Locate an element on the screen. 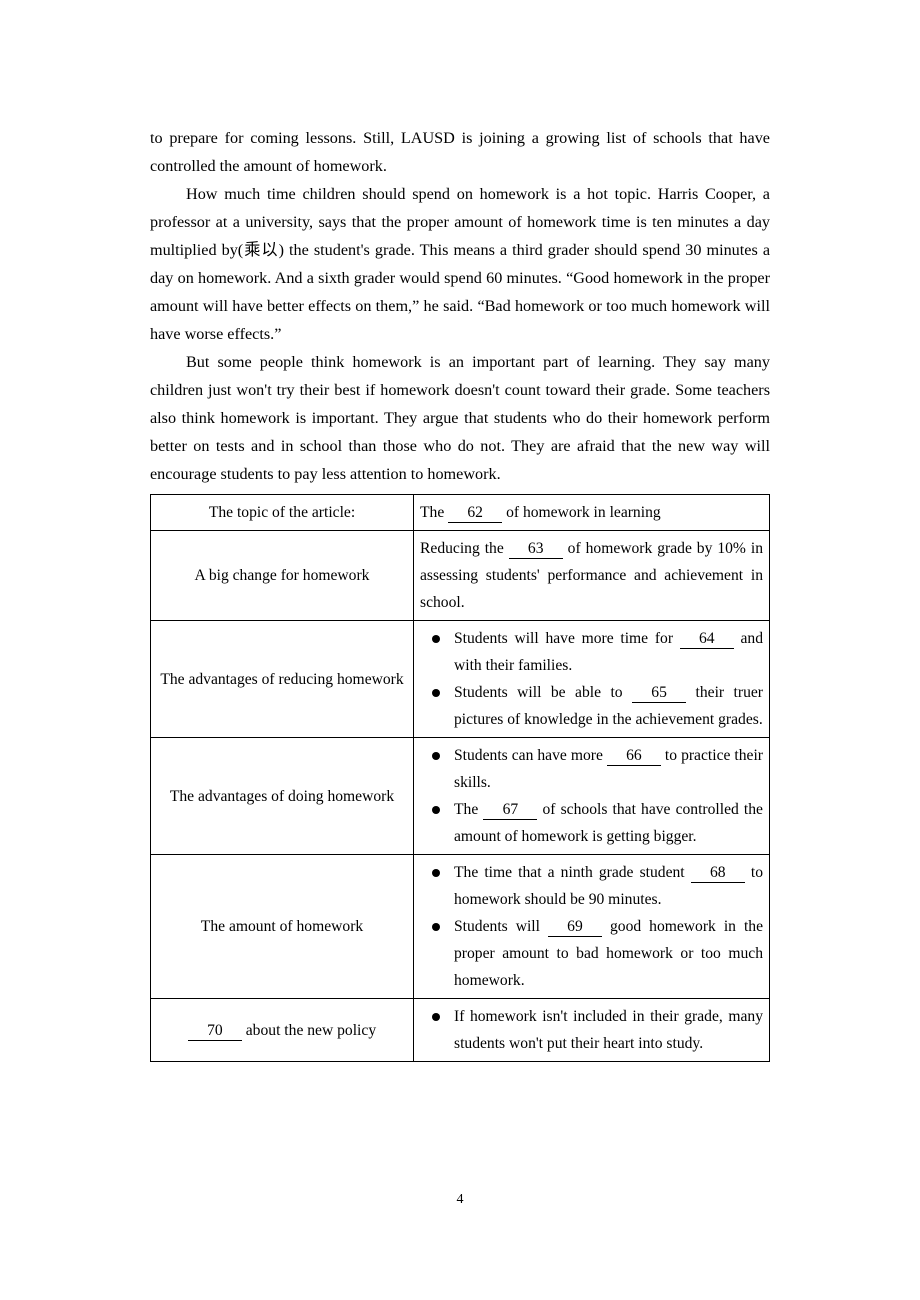 Image resolution: width=920 pixels, height=1300 pixels. blank-68: 68 is located at coordinates (717, 873).